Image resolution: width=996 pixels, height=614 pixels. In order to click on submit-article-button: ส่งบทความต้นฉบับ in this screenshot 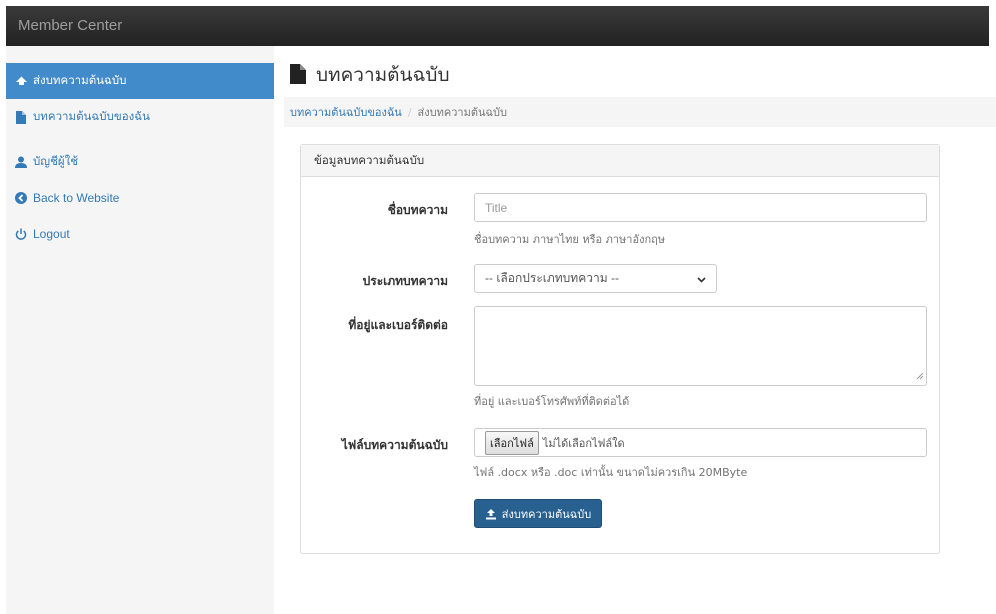, I will do `click(538, 513)`.